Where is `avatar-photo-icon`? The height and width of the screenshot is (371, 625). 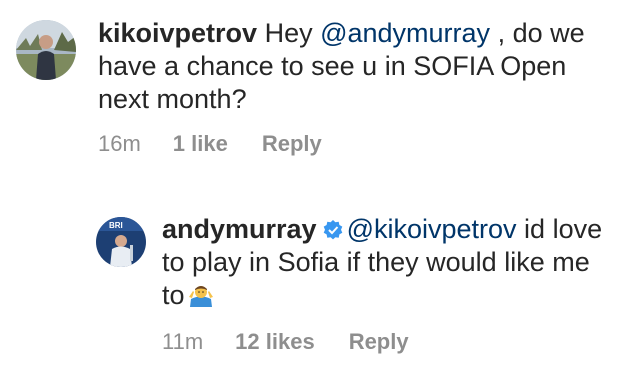
avatar-photo-icon is located at coordinates (46, 50).